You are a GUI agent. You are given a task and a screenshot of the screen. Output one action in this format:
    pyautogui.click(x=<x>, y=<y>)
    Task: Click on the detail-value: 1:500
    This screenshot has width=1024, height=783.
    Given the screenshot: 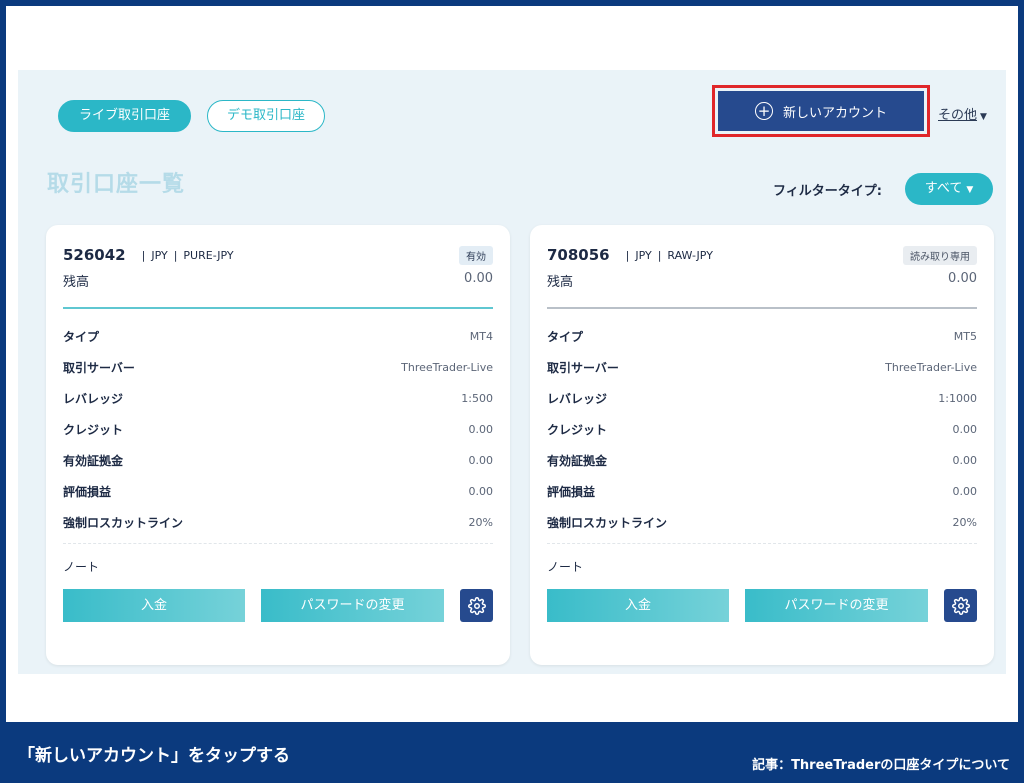 What is the action you would take?
    pyautogui.click(x=477, y=398)
    